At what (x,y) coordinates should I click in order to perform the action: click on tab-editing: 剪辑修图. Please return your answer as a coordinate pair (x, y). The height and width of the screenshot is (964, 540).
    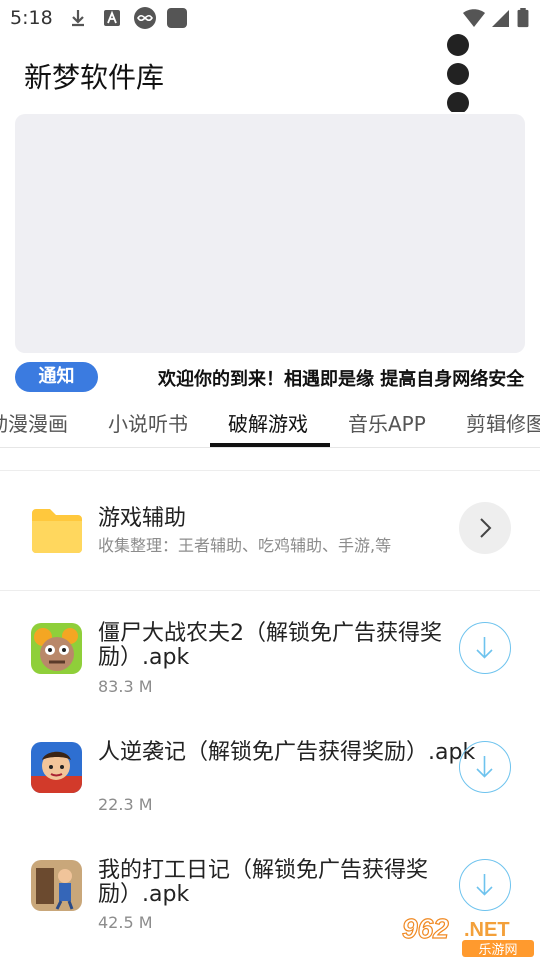
    Looking at the image, I should click on (503, 422).